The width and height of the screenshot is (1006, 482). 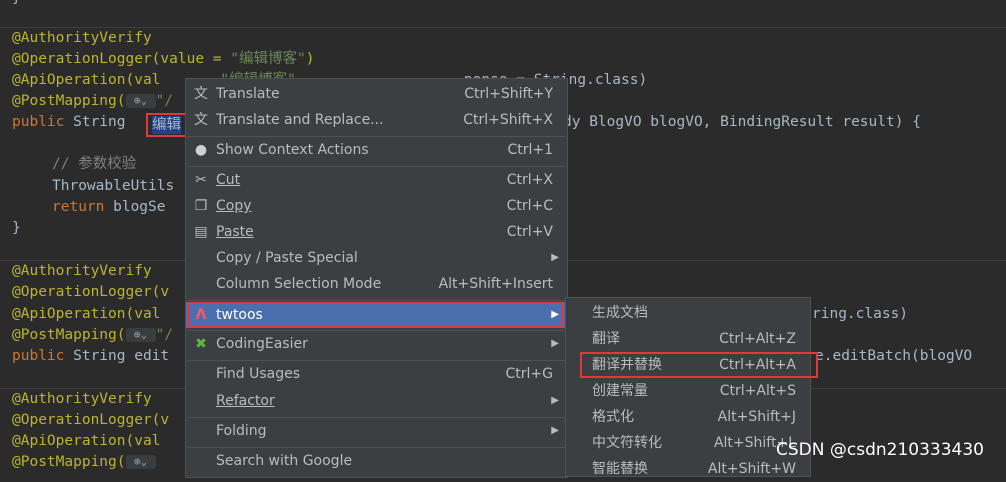 What do you see at coordinates (201, 232) in the screenshot?
I see `paste-icon: ▤` at bounding box center [201, 232].